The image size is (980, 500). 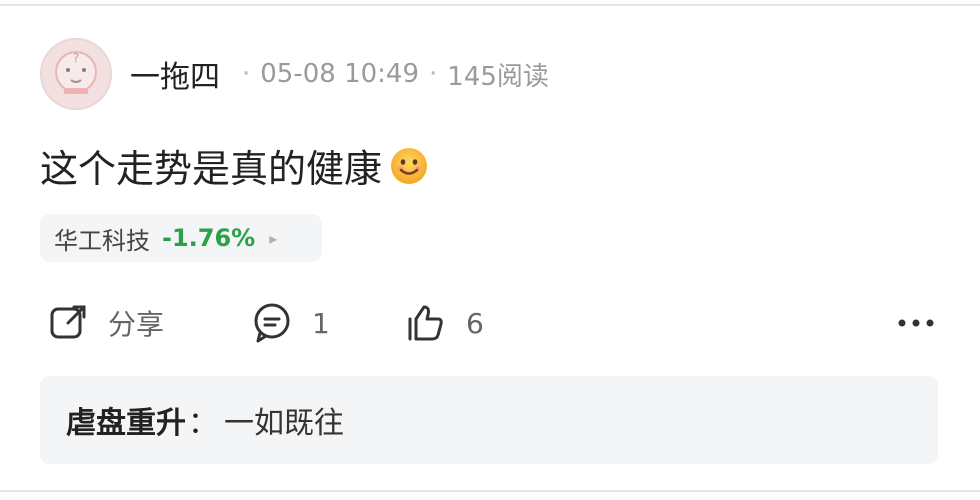 I want to click on more-button, so click(x=916, y=323).